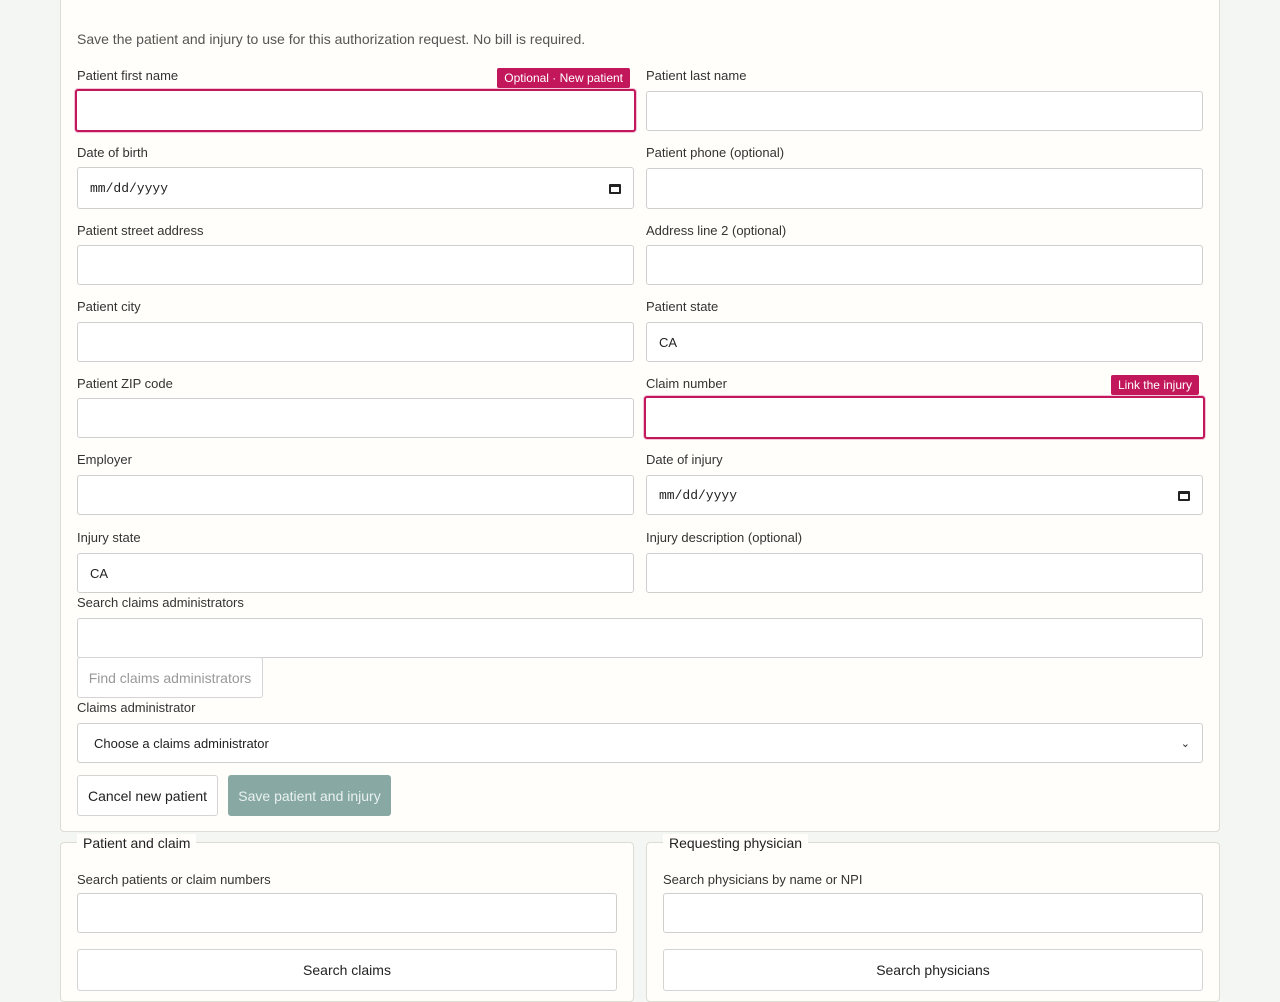  What do you see at coordinates (696, 75) in the screenshot?
I see `last-name-label: Patient last name` at bounding box center [696, 75].